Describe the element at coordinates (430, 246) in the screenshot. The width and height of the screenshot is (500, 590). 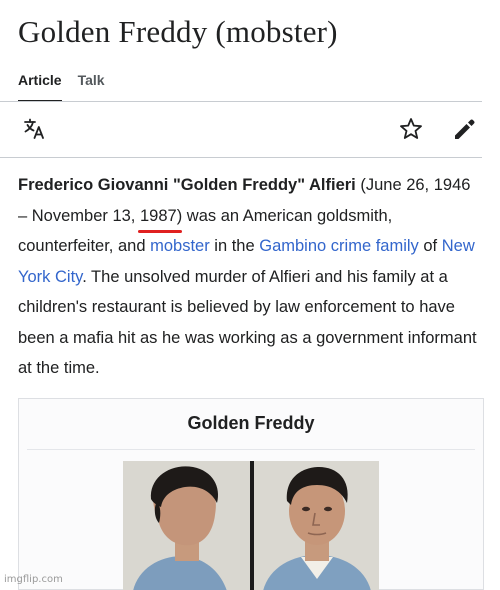
I see `lead-text-3: of` at that location.